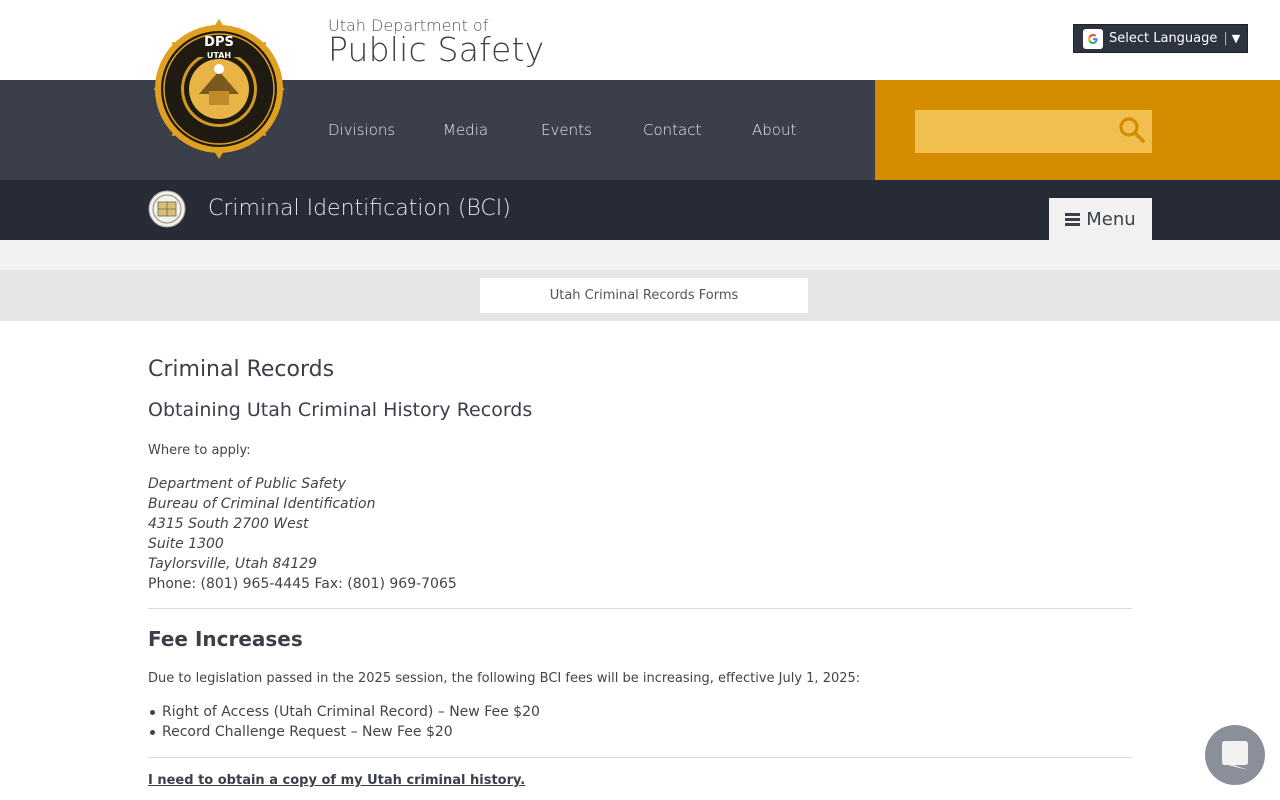 This screenshot has height=800, width=1280. I want to click on criminal-records-forms-button: Utah Criminal Records Forms, so click(644, 295).